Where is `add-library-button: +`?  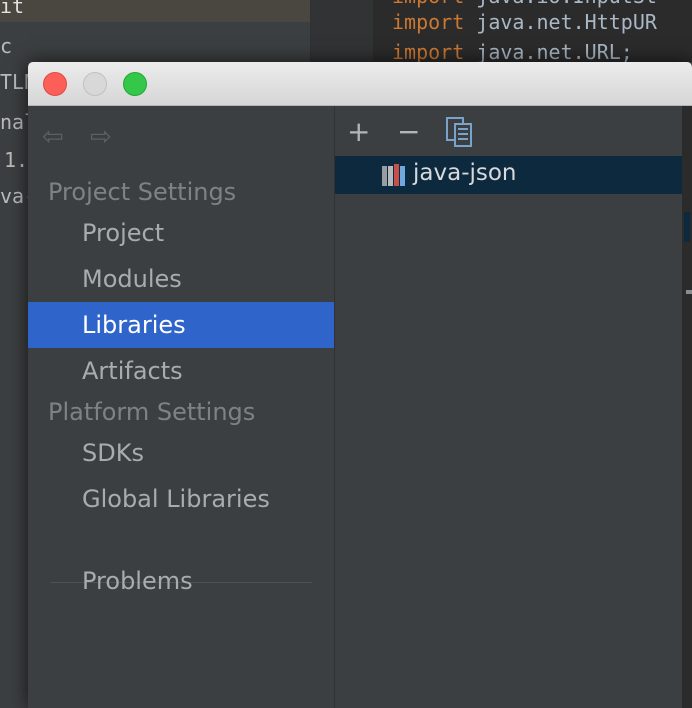
add-library-button: + is located at coordinates (358, 132).